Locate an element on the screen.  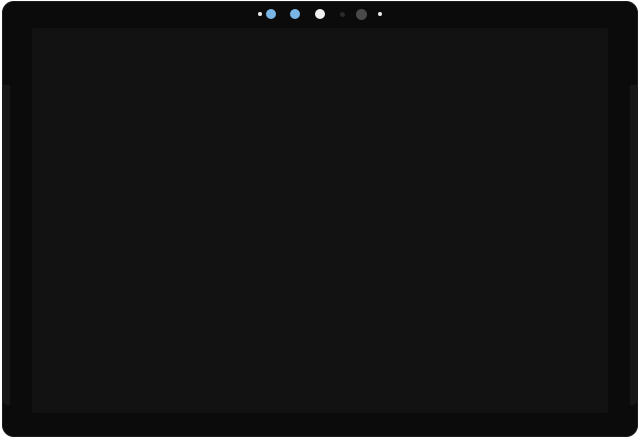
ambient-light-sensor-icon is located at coordinates (260, 14).